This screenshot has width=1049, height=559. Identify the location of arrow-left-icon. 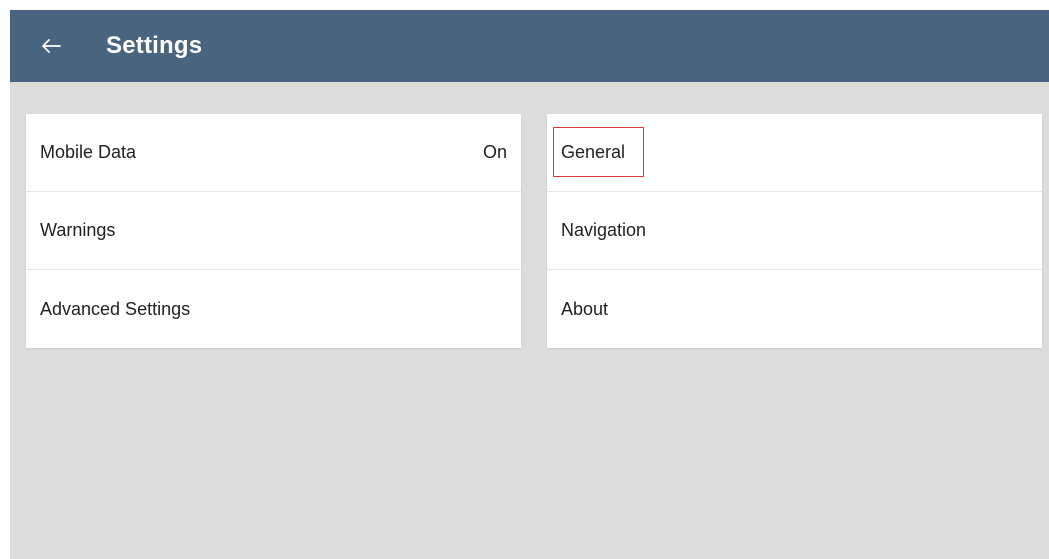
(51, 46).